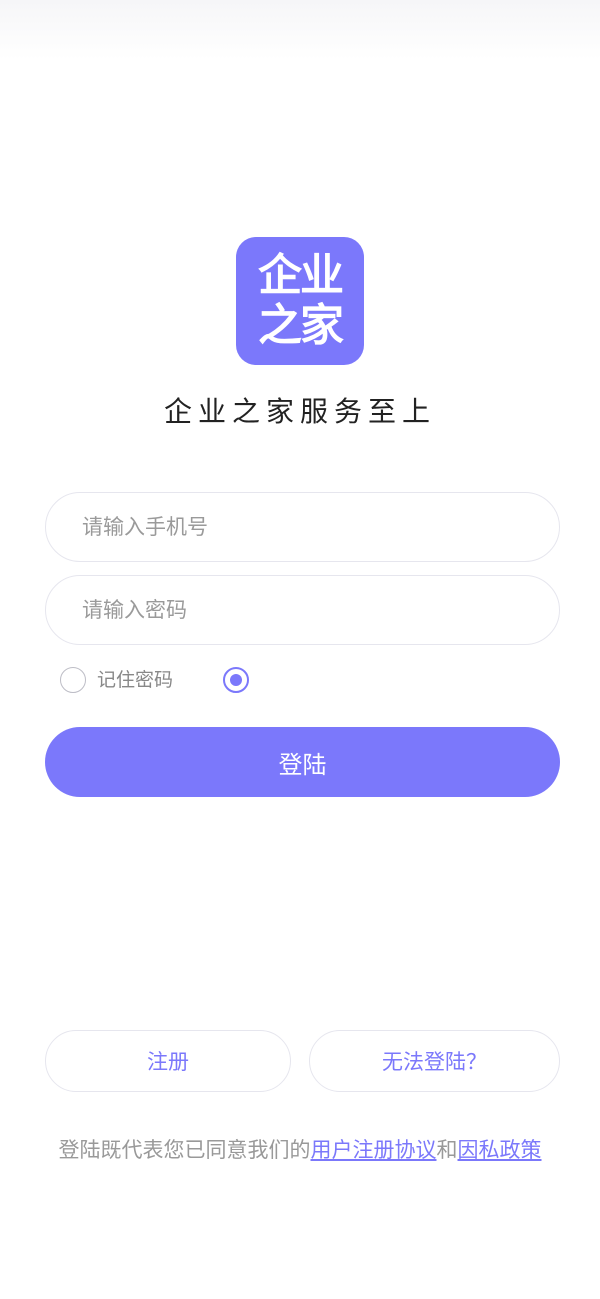  What do you see at coordinates (302, 527) in the screenshot?
I see `phone-input` at bounding box center [302, 527].